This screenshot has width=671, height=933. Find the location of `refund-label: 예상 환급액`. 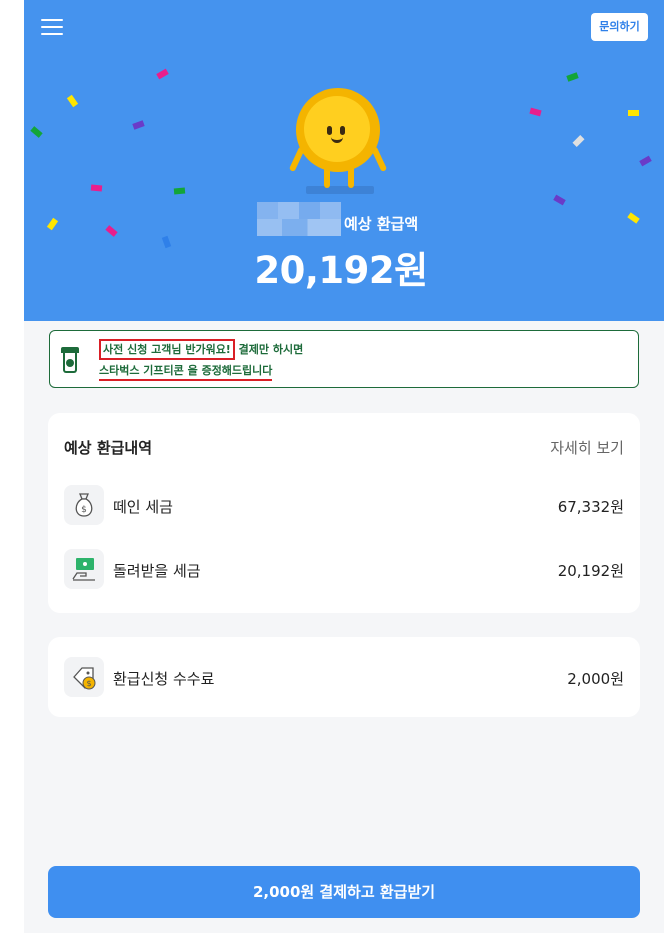

refund-label: 예상 환급액 is located at coordinates (381, 224).